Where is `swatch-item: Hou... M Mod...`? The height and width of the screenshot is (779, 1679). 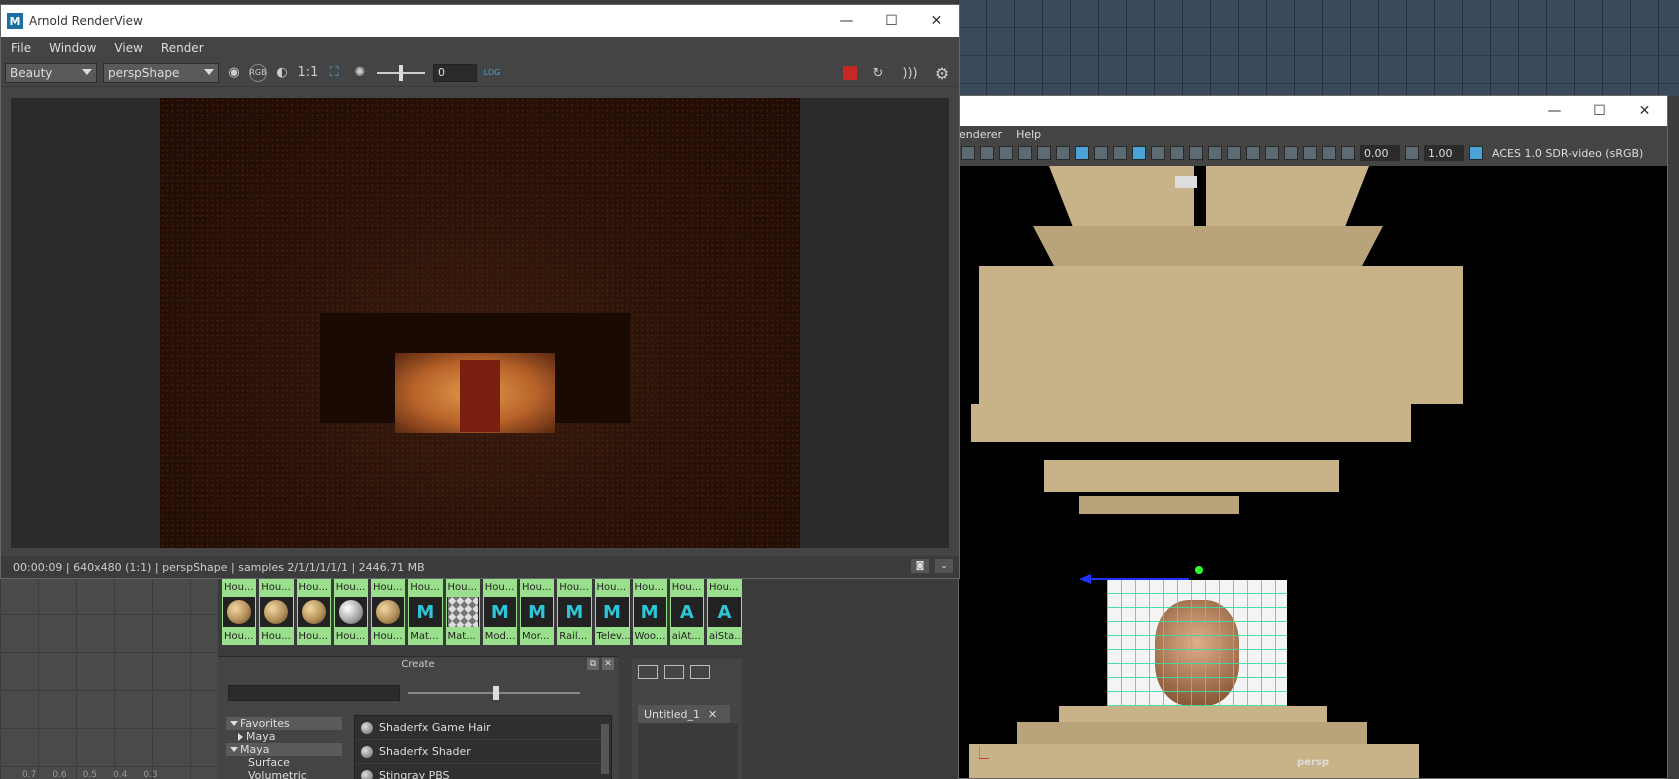
swatch-item: Hou... M Mod... is located at coordinates (499, 612).